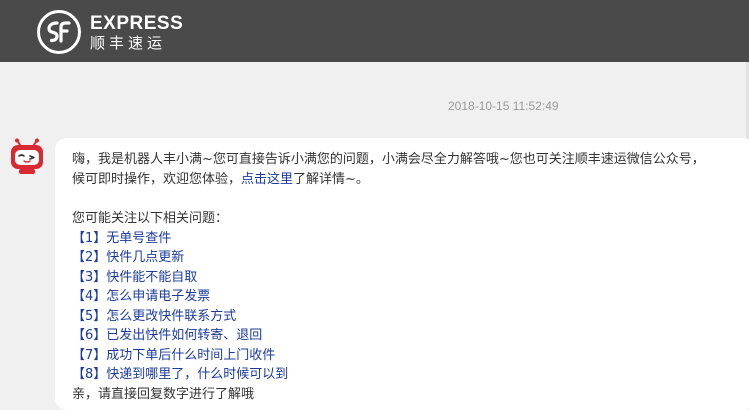 This screenshot has height=410, width=749. What do you see at coordinates (137, 23) in the screenshot?
I see `brand-english: EXPRESS` at bounding box center [137, 23].